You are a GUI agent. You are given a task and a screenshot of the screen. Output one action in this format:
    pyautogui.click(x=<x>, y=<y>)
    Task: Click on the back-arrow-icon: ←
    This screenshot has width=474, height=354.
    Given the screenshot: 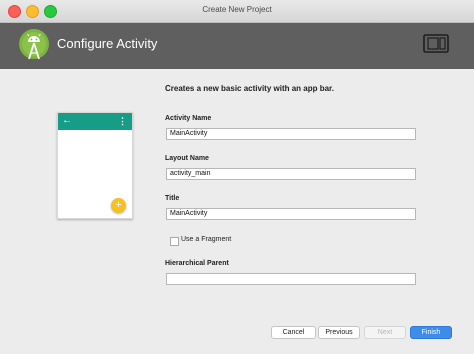 What is the action you would take?
    pyautogui.click(x=67, y=120)
    